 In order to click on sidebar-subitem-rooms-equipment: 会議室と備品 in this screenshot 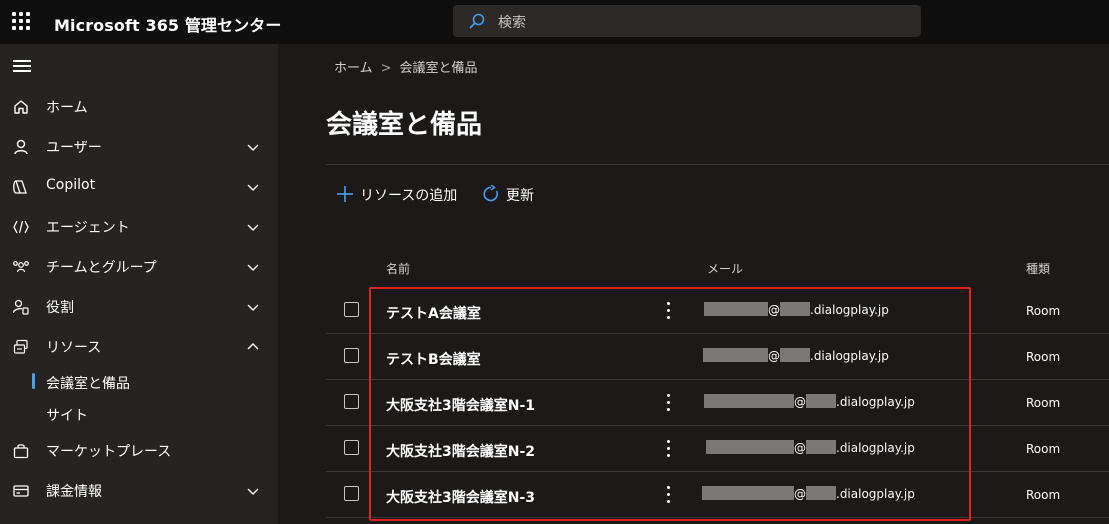, I will do `click(139, 382)`.